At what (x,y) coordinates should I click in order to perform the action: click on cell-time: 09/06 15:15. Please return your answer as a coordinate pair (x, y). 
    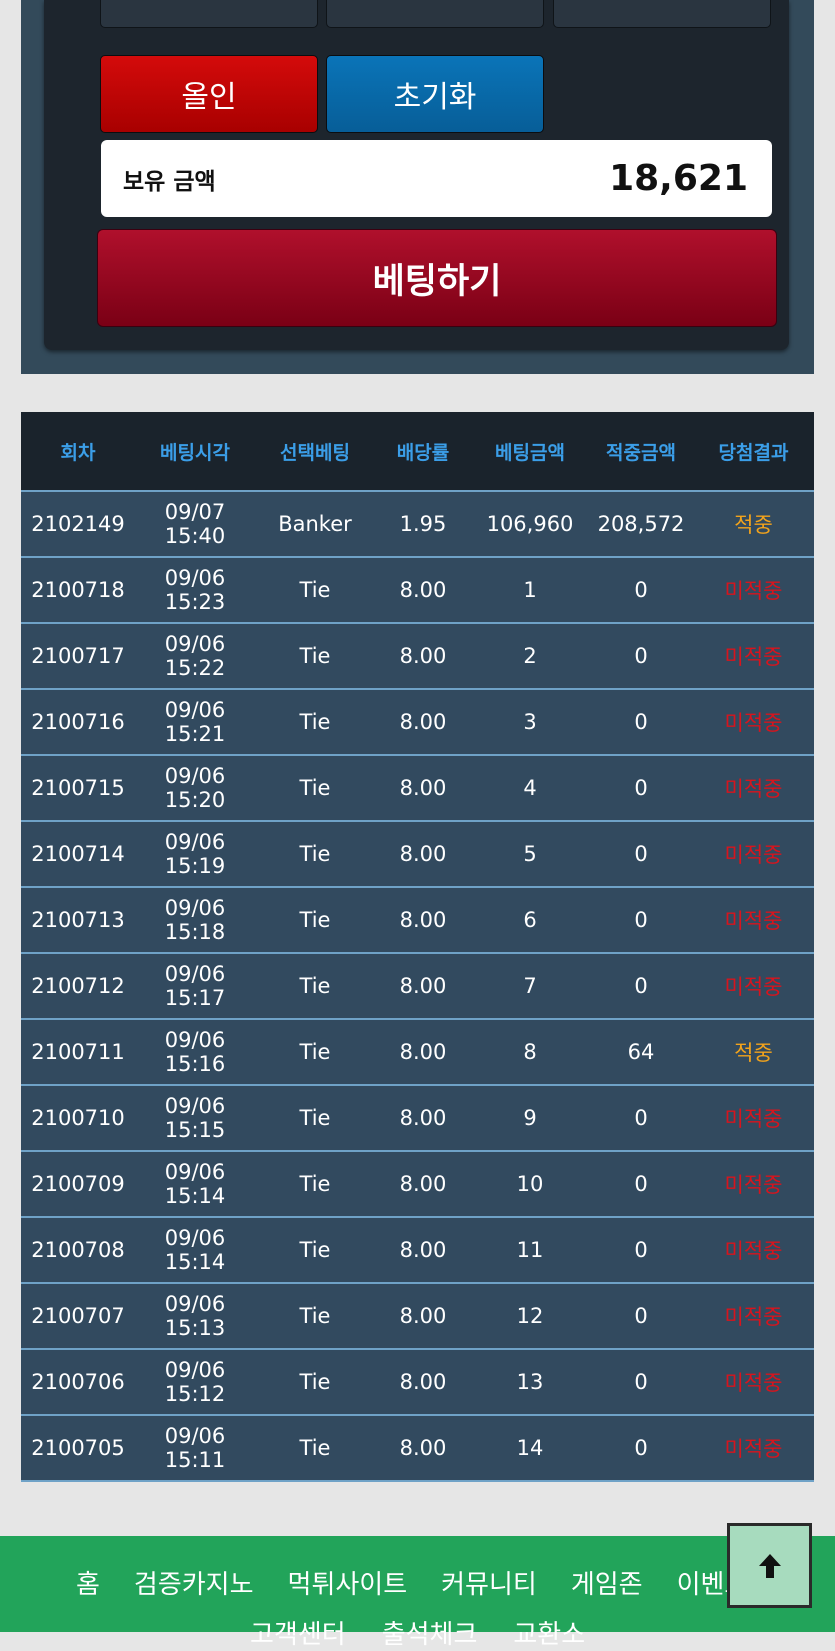
    Looking at the image, I should click on (195, 1117).